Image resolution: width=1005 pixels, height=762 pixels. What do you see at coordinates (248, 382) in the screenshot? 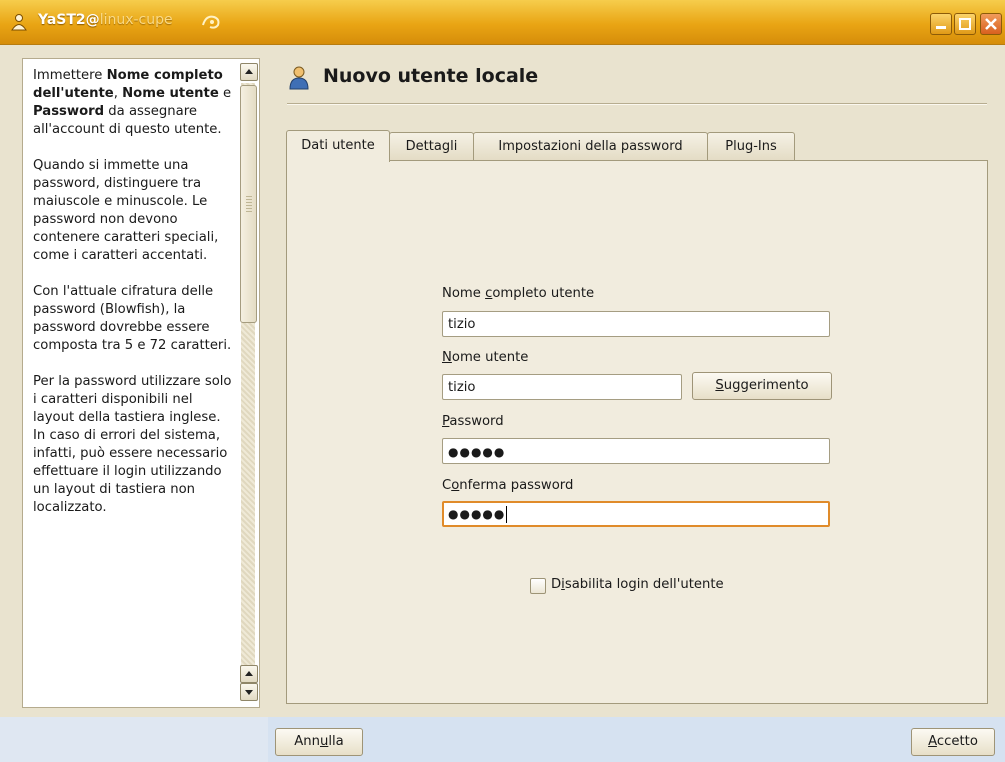
I see `help-scrollbar` at bounding box center [248, 382].